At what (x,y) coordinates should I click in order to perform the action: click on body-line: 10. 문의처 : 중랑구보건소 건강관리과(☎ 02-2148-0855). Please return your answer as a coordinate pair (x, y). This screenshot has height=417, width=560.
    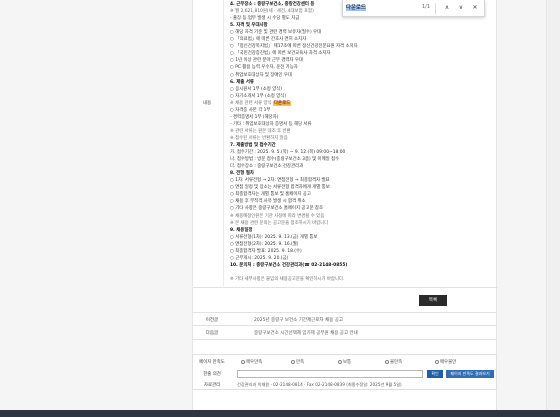
    Looking at the image, I should click on (289, 265).